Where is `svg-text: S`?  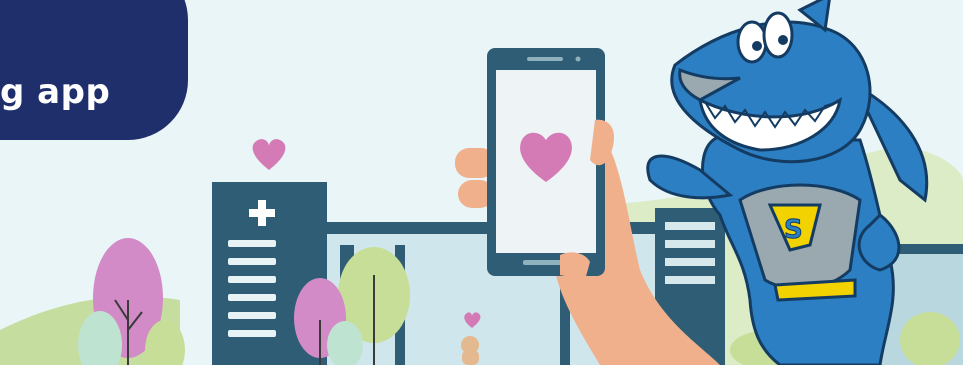
svg-text: S is located at coordinates (793, 230).